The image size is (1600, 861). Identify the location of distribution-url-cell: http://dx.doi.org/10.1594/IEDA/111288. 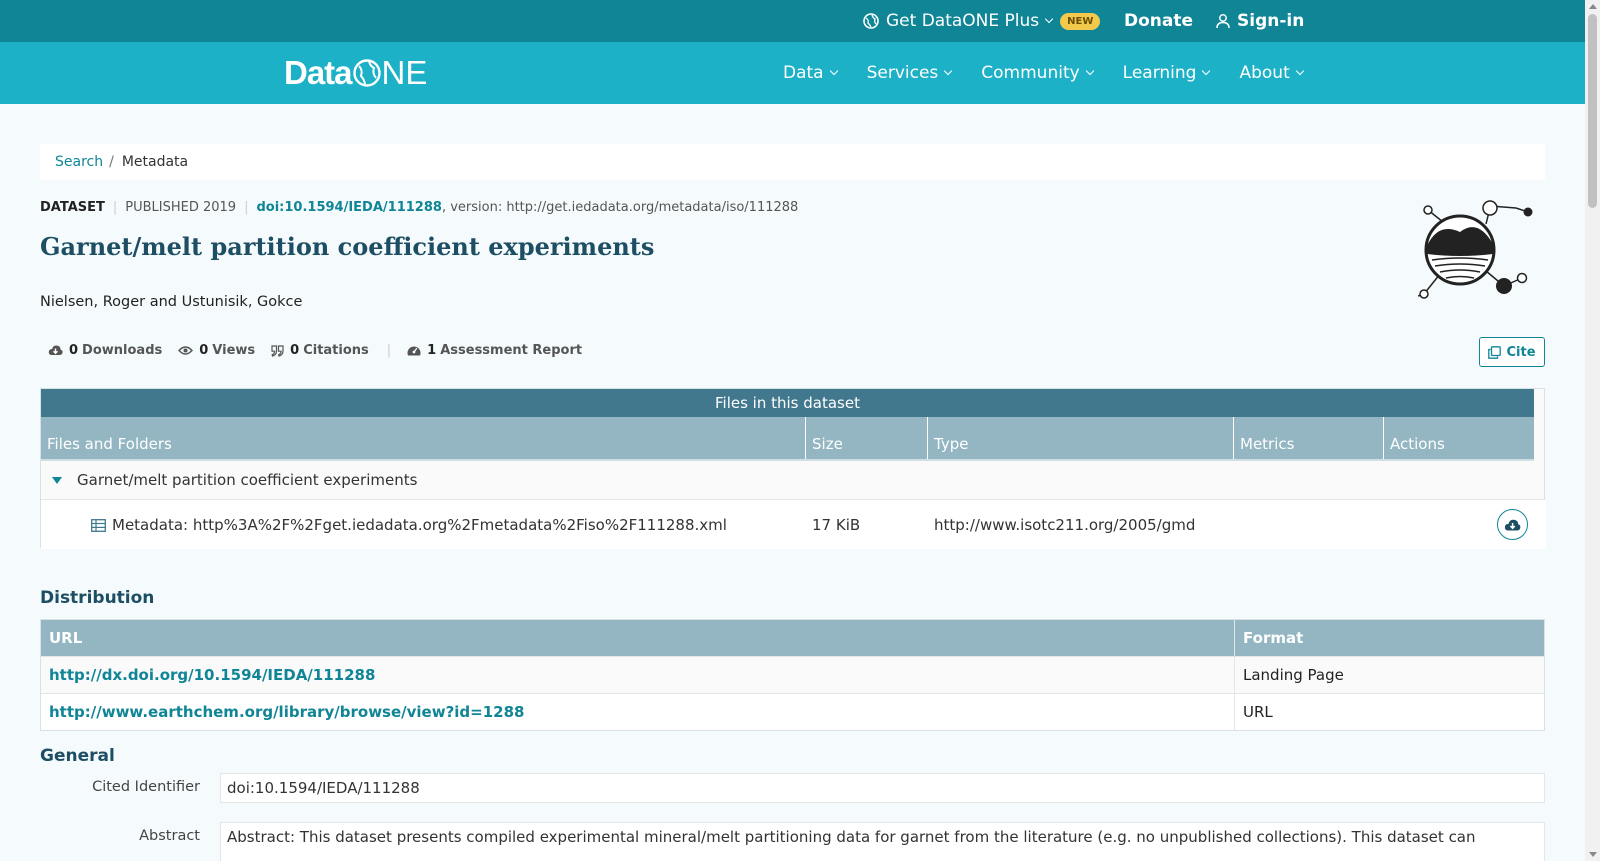
(638, 675).